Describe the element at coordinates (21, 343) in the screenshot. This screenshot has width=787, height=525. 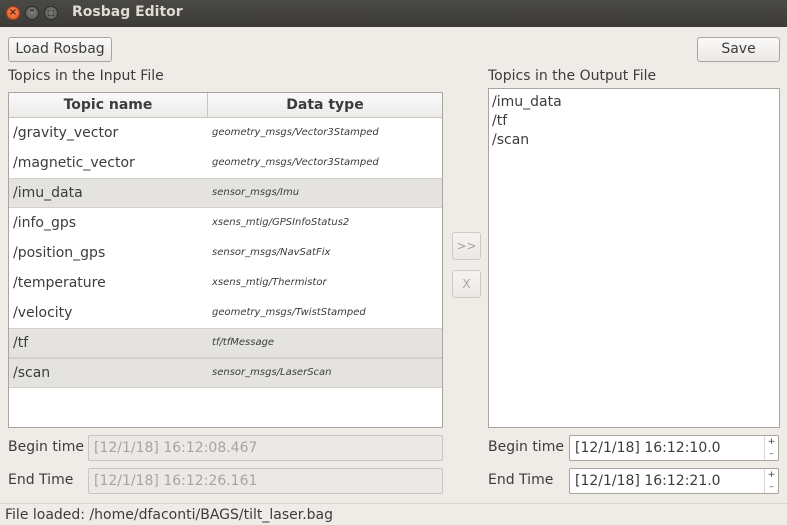
I see `topic-name-cell: /tf` at that location.